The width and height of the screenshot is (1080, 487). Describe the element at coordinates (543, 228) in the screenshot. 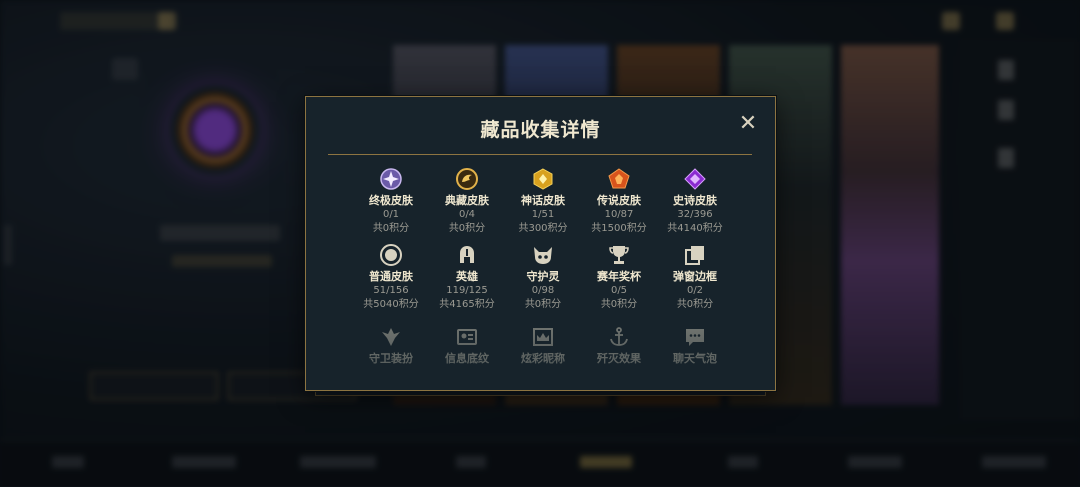

I see `category-points: 共300积分` at that location.